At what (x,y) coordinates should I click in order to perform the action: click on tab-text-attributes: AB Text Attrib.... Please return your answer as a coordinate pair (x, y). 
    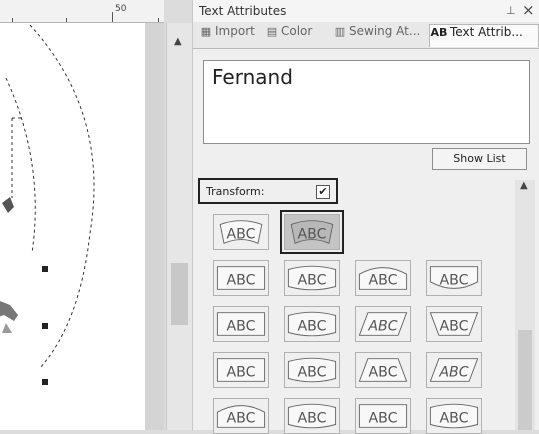
    Looking at the image, I should click on (484, 35).